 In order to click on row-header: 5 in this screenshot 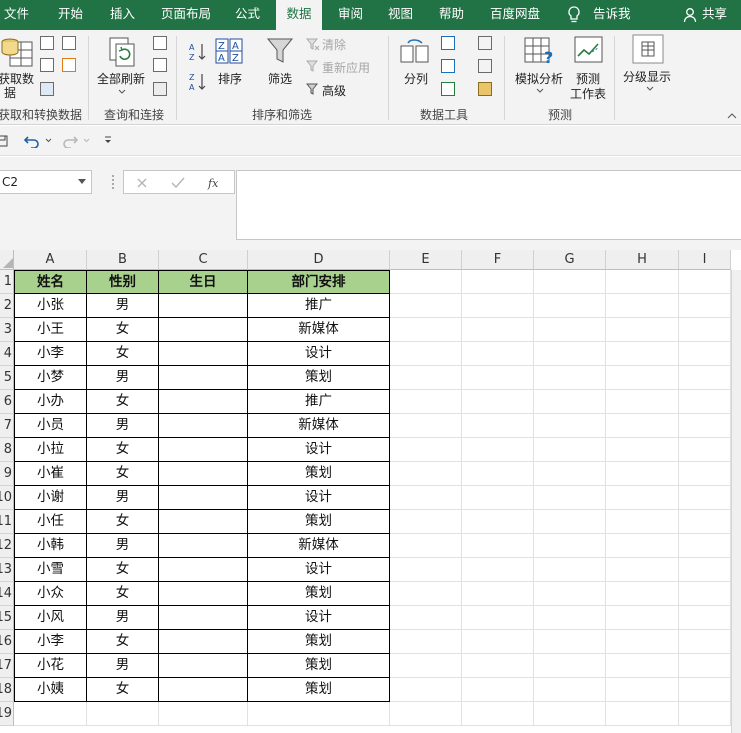, I will do `click(7, 378)`.